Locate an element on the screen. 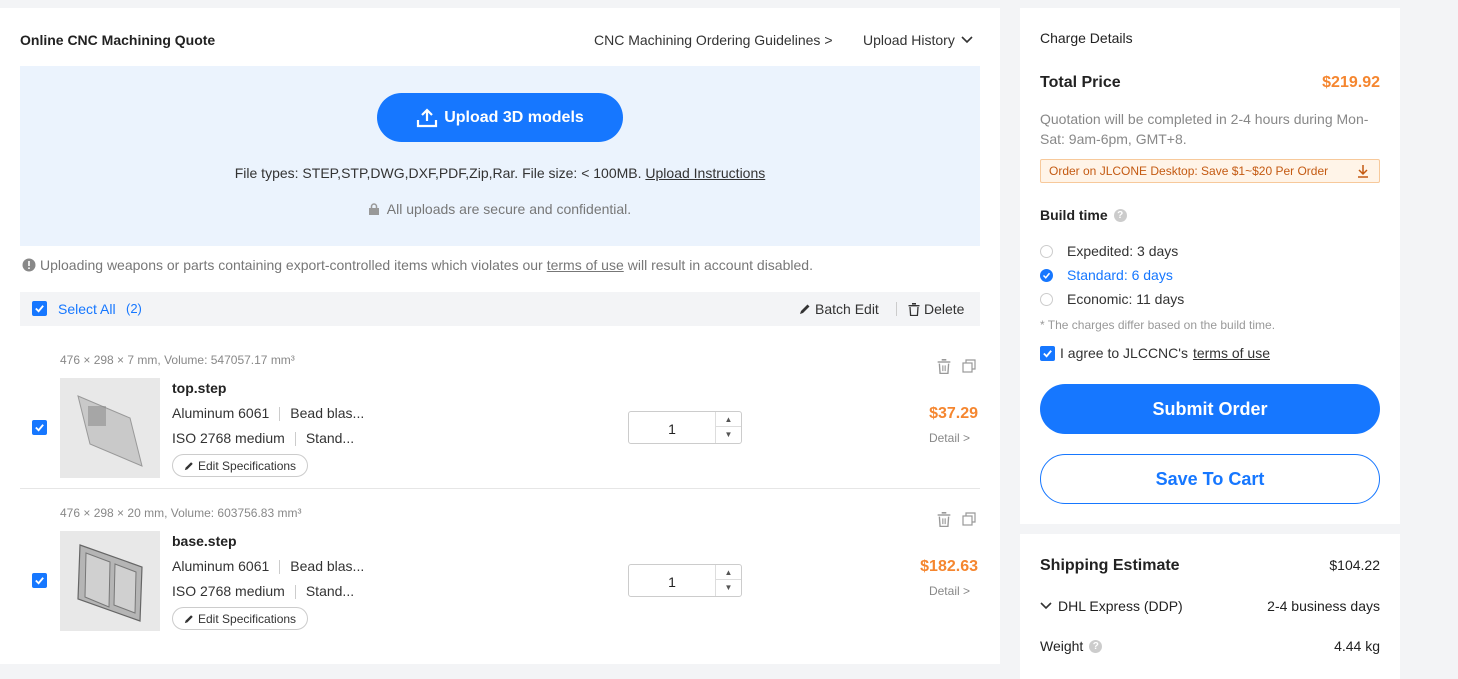 This screenshot has height=679, width=1458. radio-button-selected is located at coordinates (1046, 275).